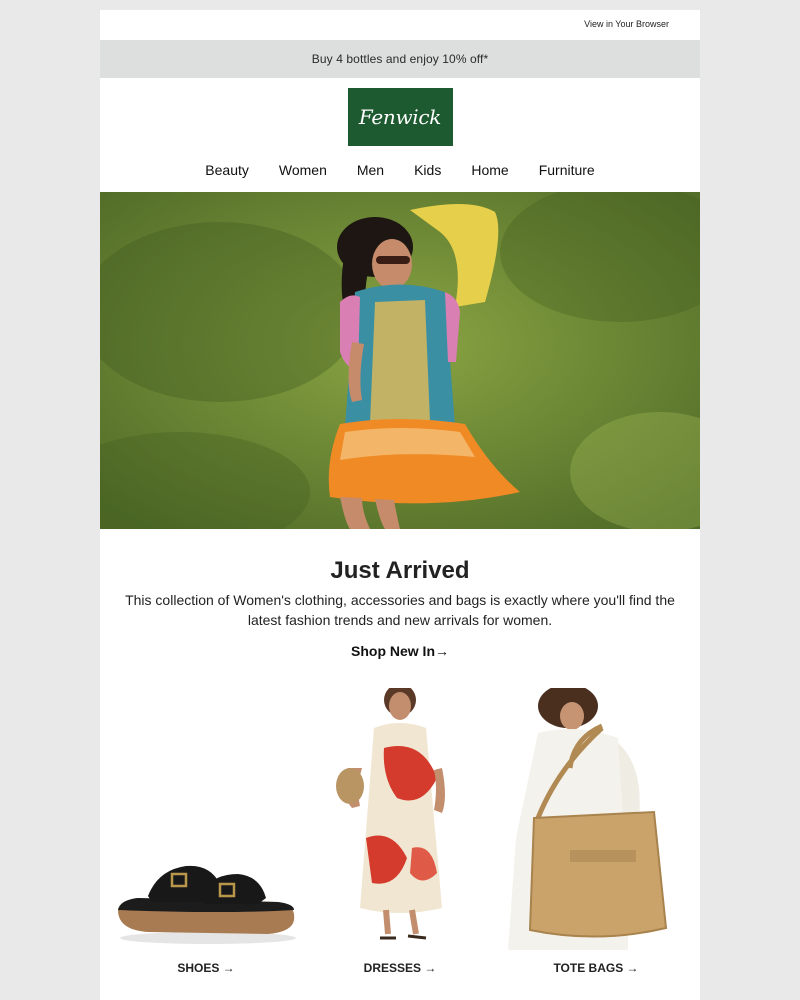 This screenshot has width=800, height=1000. What do you see at coordinates (596, 968) in the screenshot?
I see `tote-bags-link: TOTE BAGS →` at bounding box center [596, 968].